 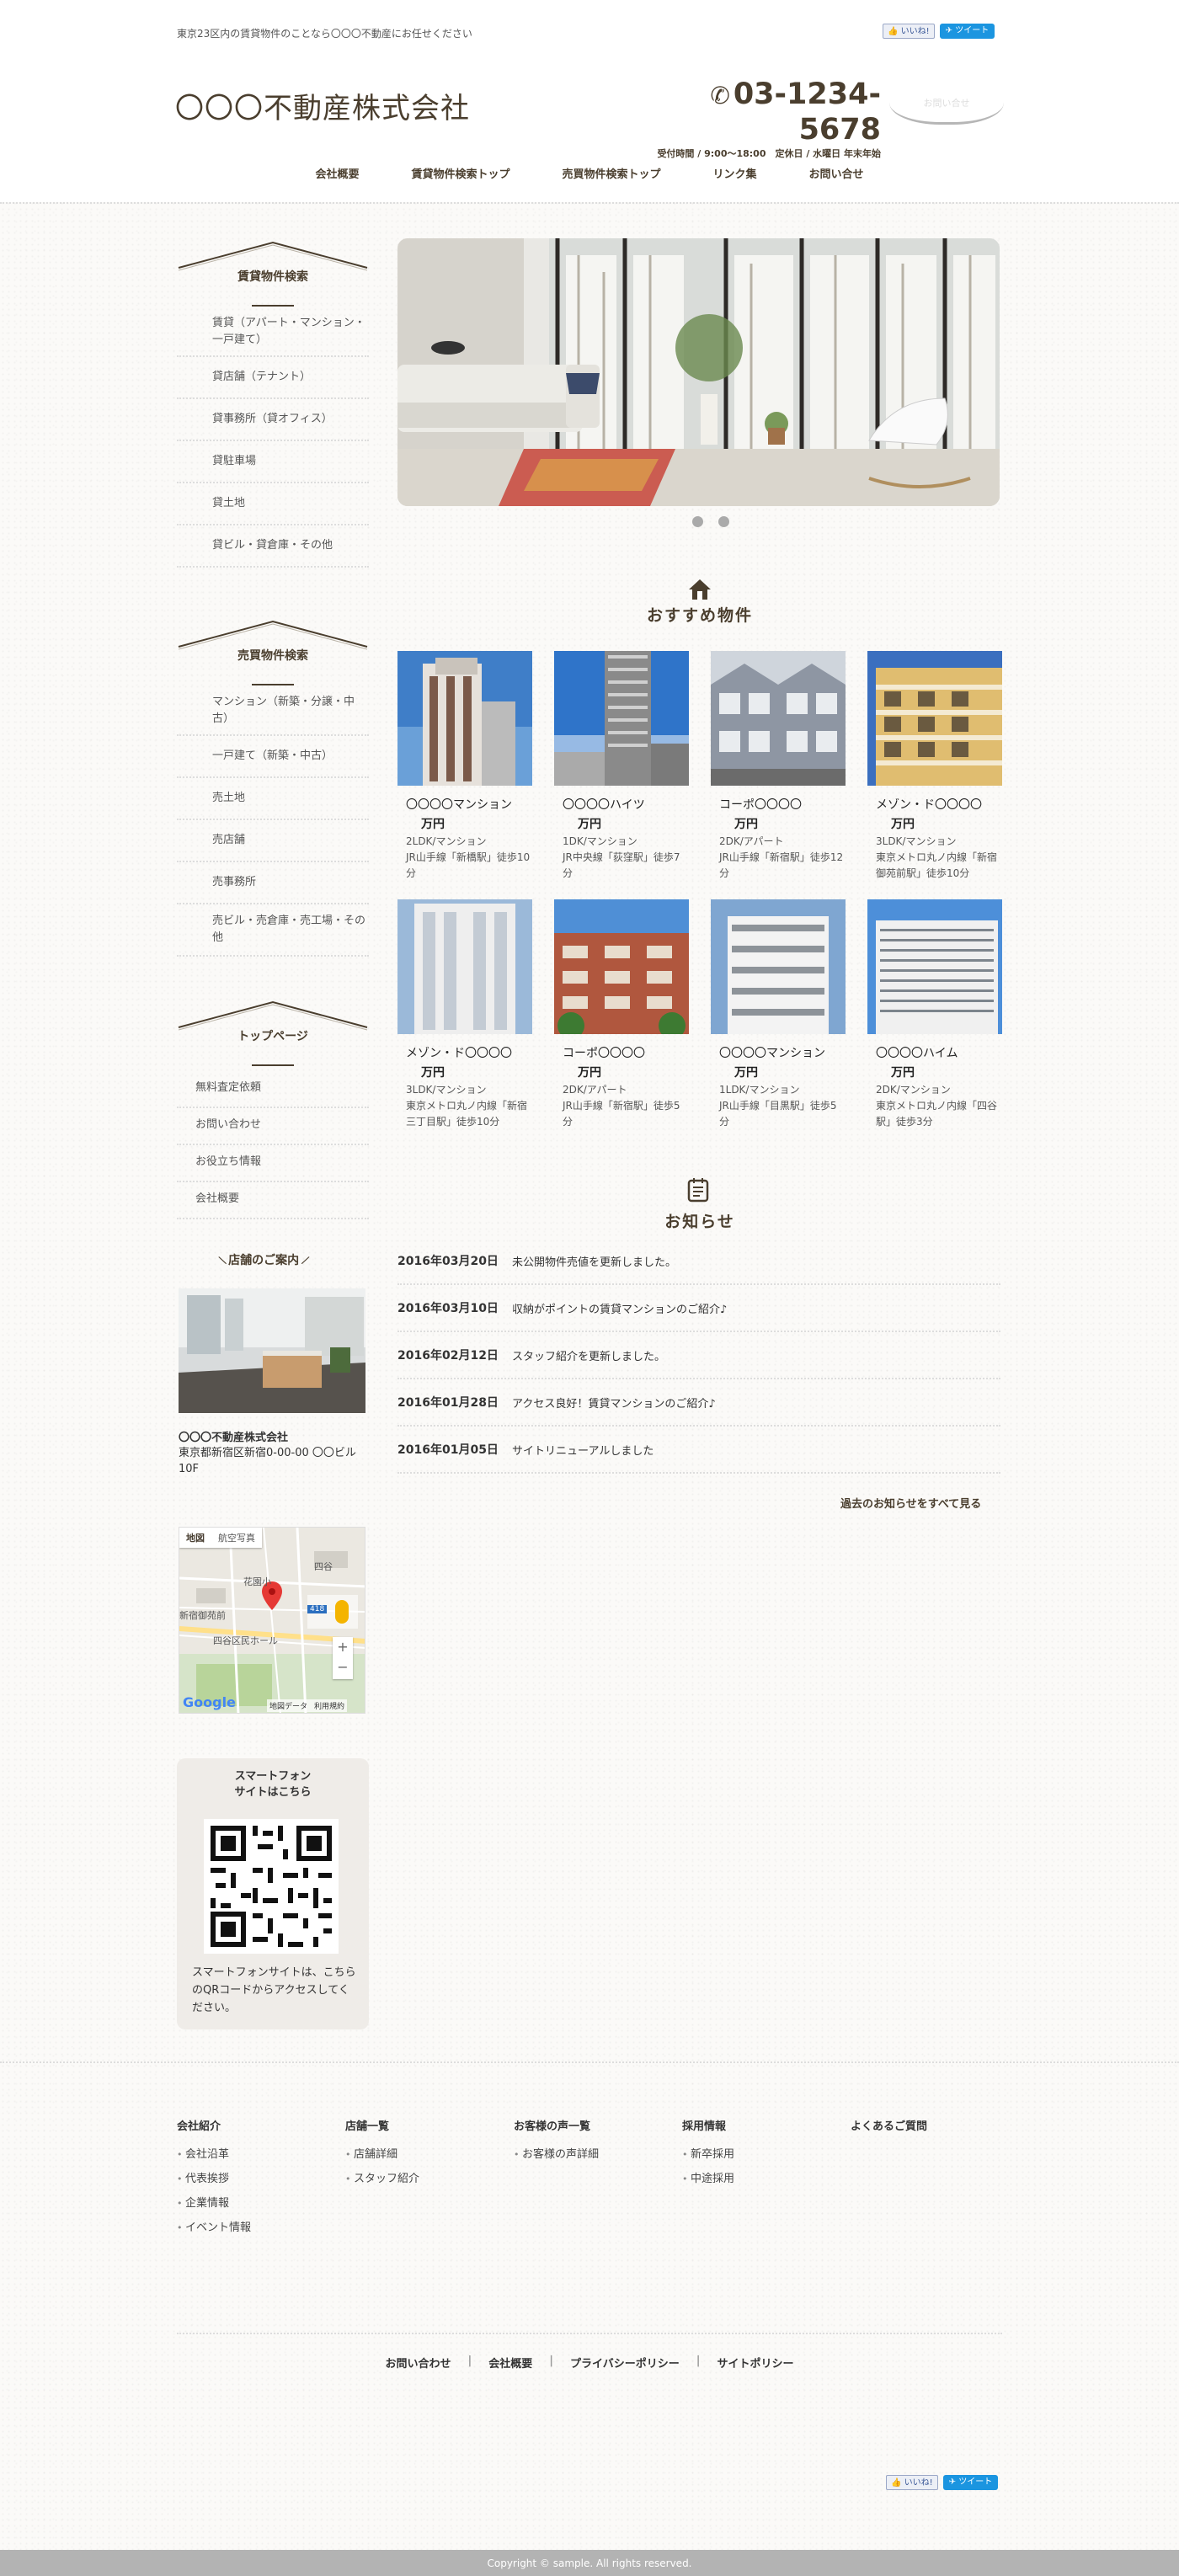 I want to click on hero-image, so click(x=698, y=372).